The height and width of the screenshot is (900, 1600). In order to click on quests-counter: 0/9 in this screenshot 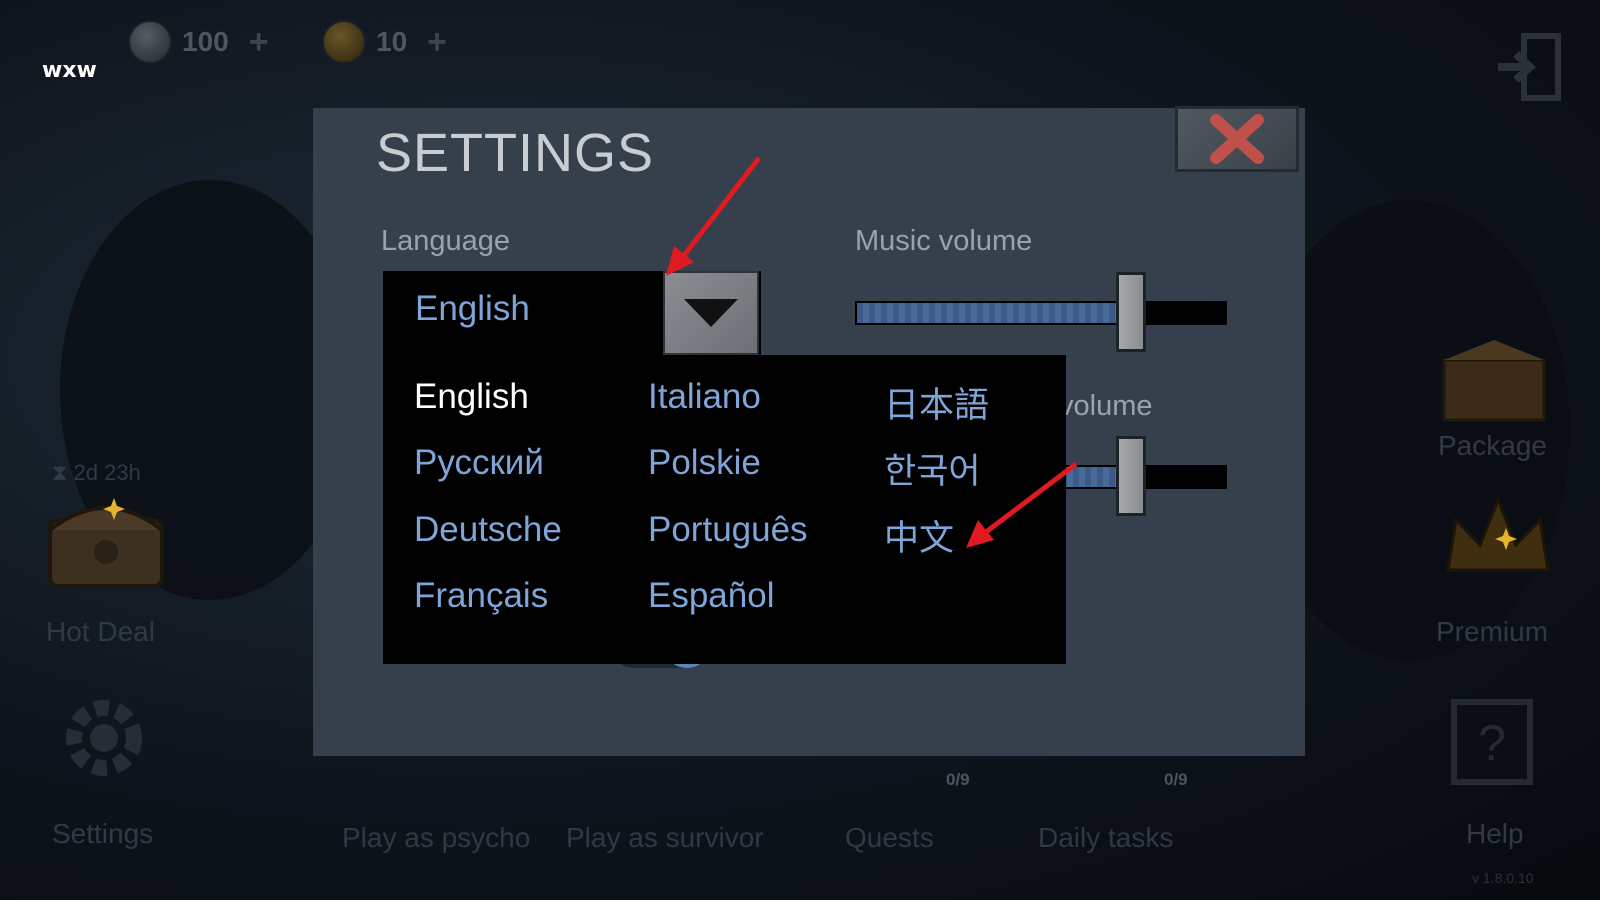, I will do `click(958, 779)`.